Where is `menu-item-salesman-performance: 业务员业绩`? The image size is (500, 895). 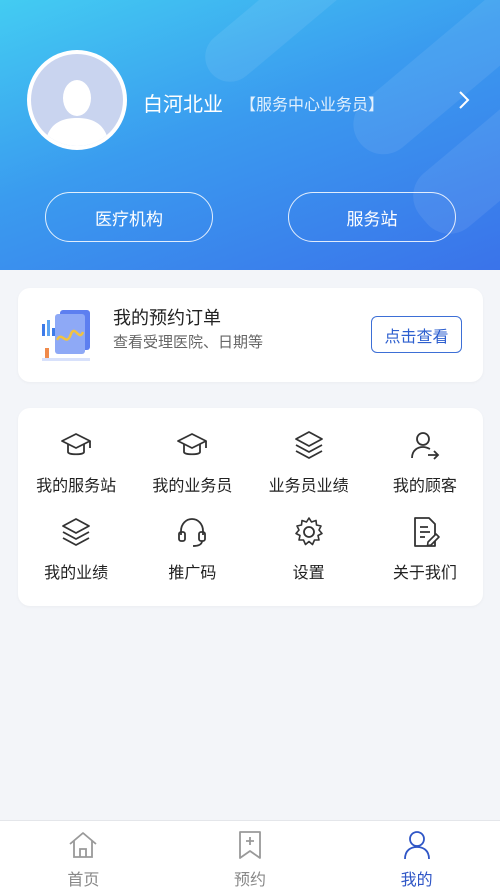 menu-item-salesman-performance: 业务员业绩 is located at coordinates (309, 463).